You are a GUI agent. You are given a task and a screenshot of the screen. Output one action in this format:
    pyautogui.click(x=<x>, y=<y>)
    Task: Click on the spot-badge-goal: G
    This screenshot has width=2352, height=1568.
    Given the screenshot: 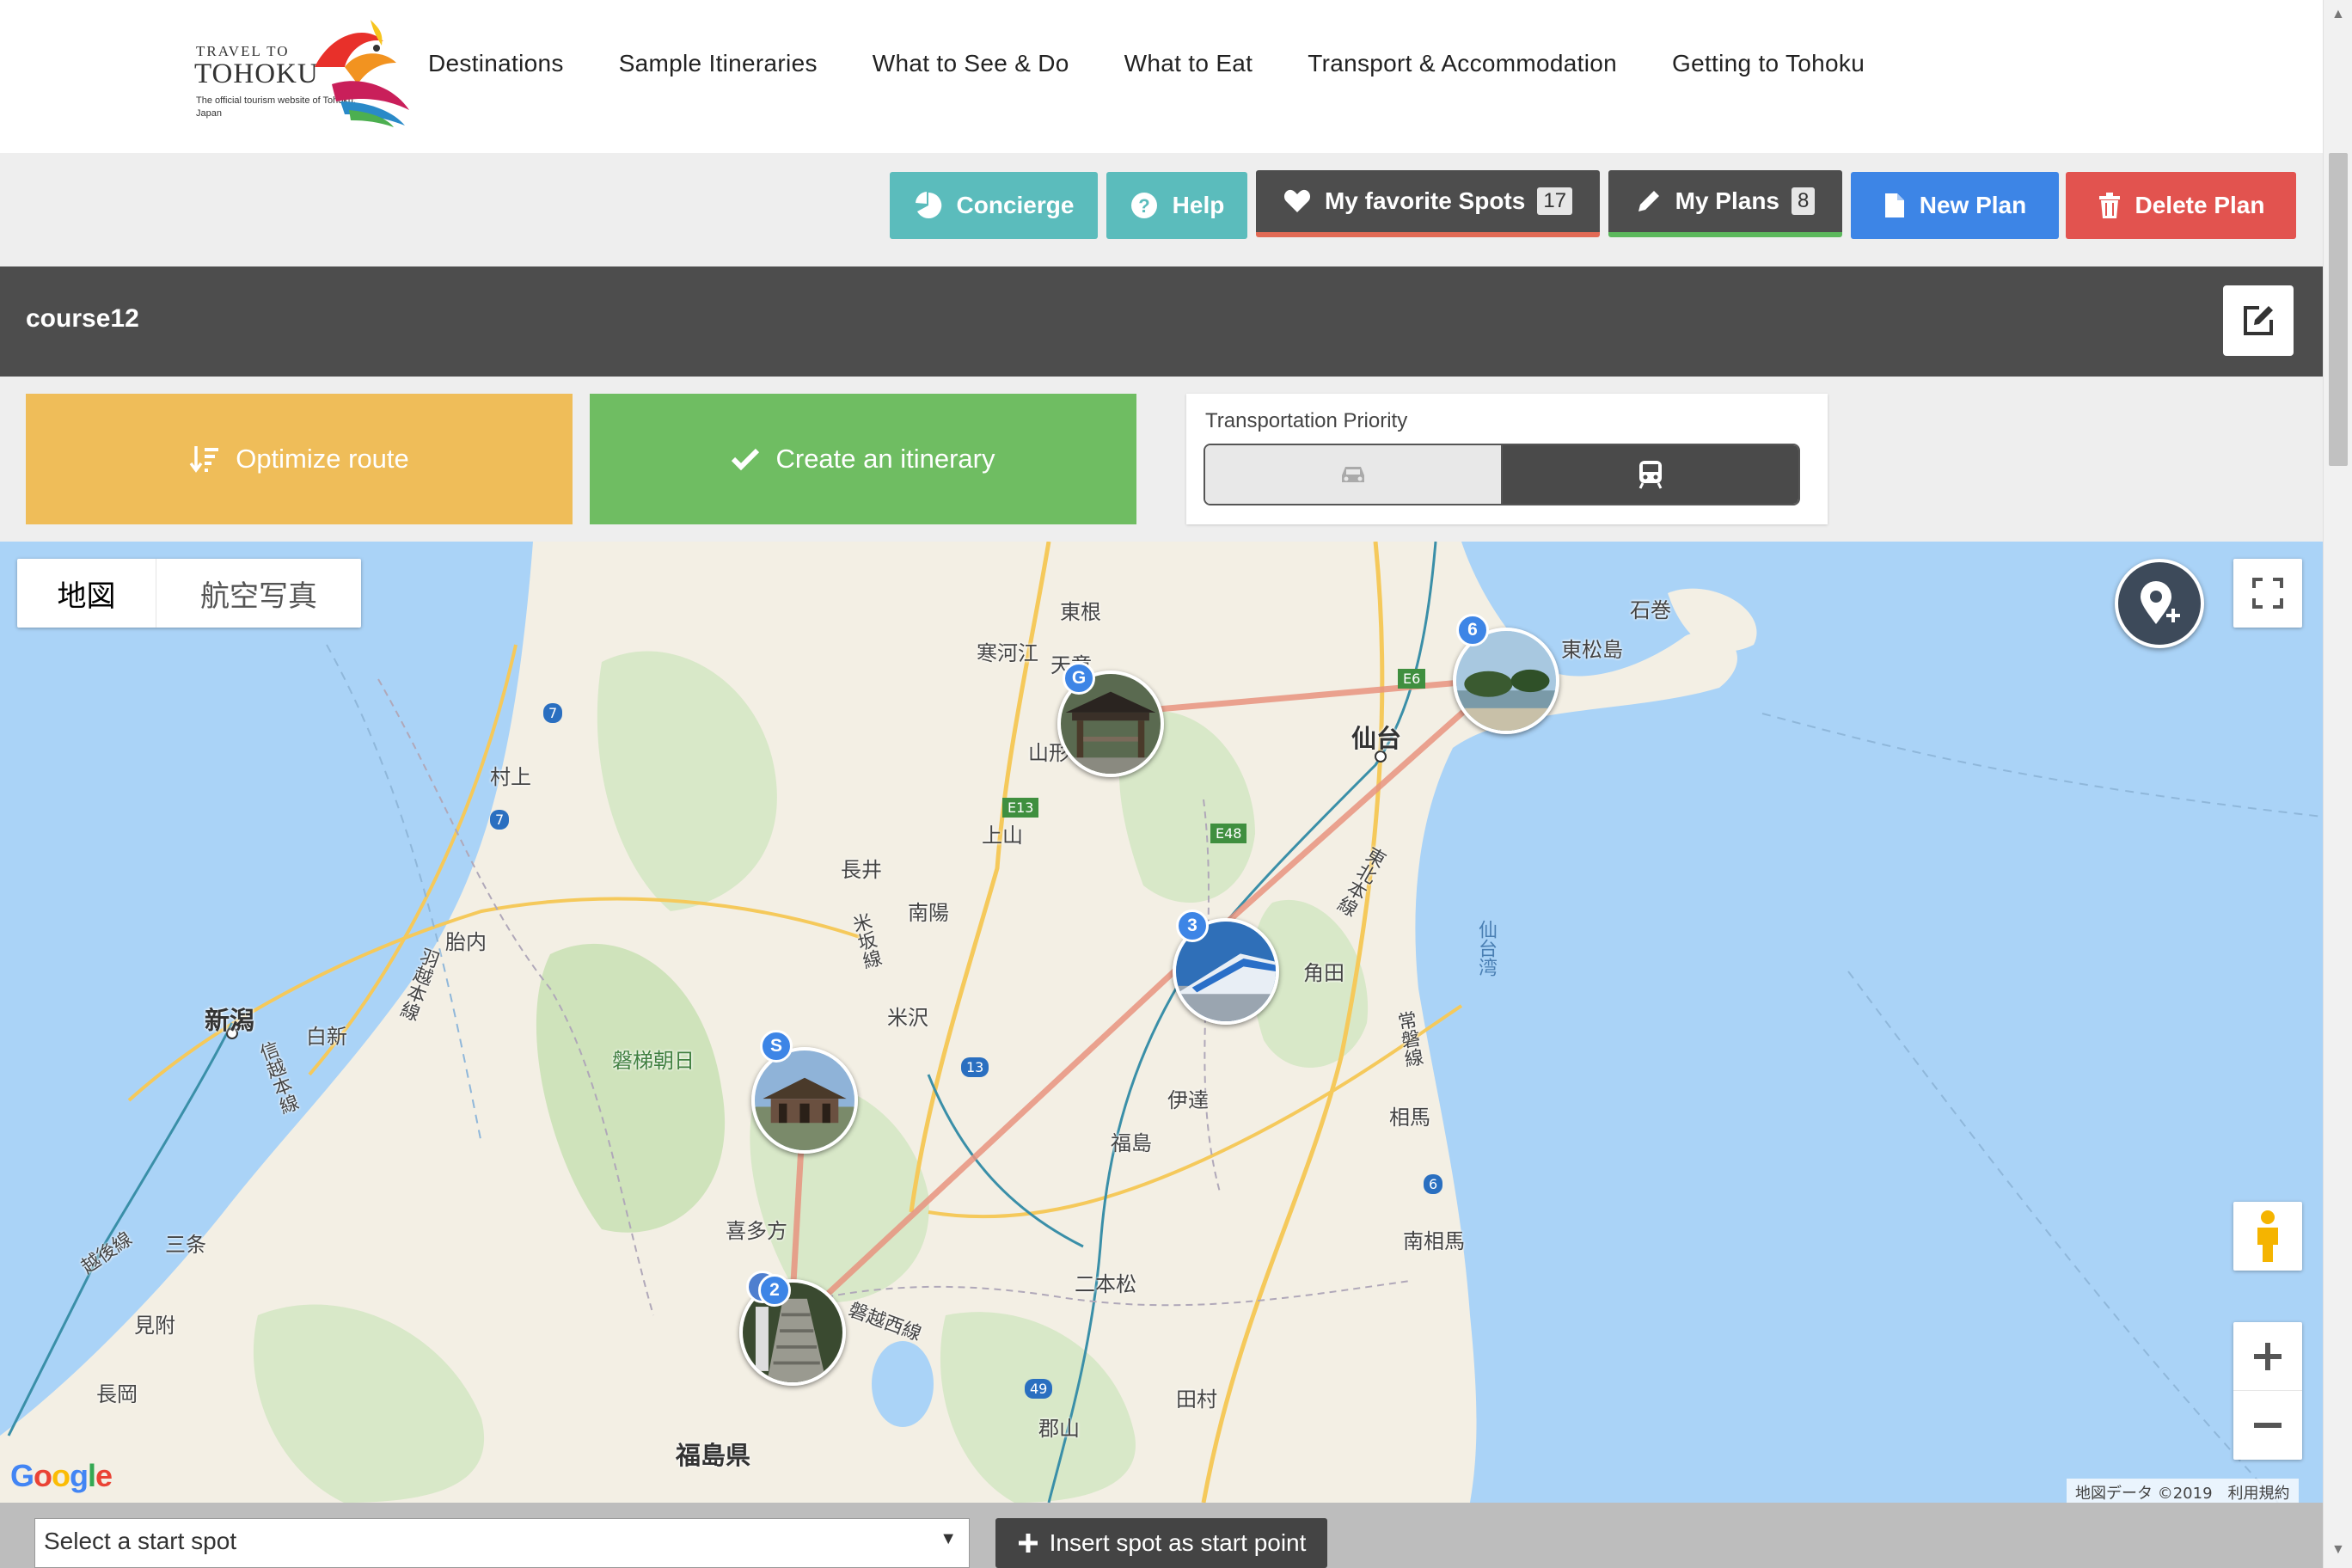 What is the action you would take?
    pyautogui.click(x=1079, y=678)
    